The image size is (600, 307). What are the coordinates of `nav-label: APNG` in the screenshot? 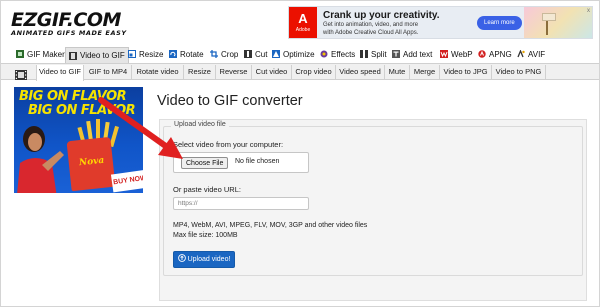 It's located at (500, 54).